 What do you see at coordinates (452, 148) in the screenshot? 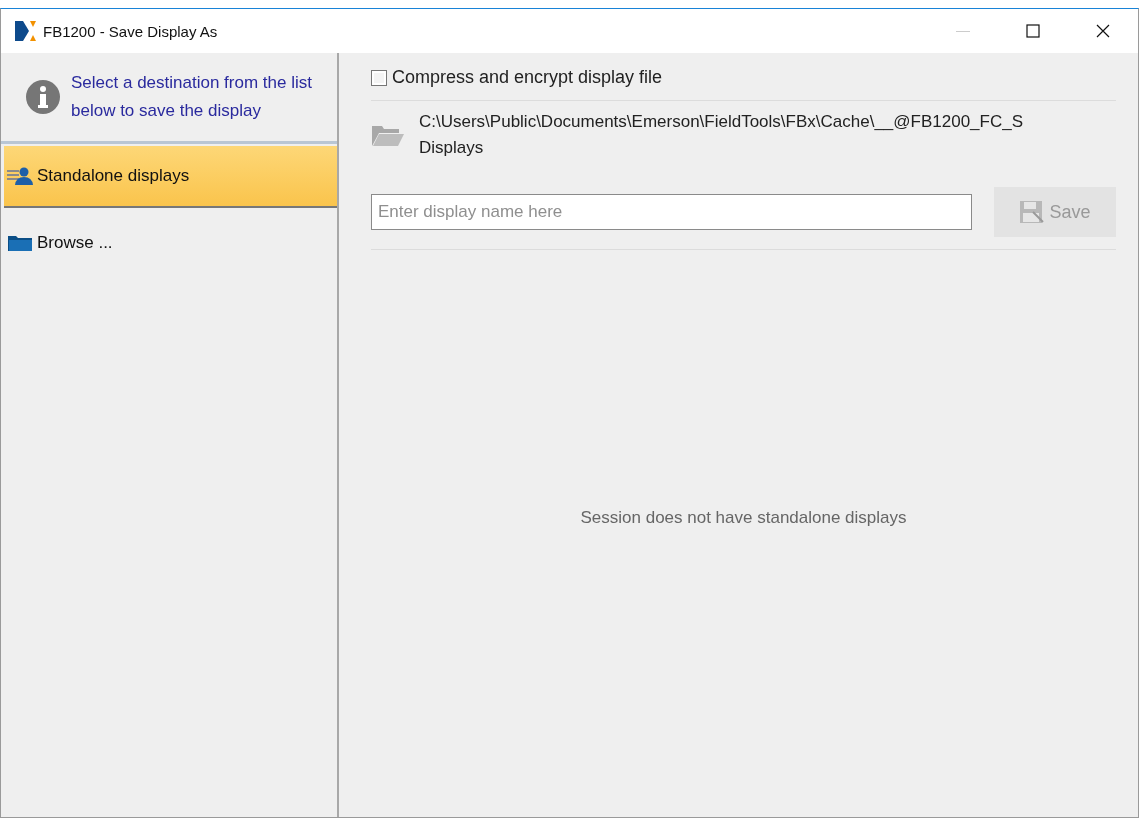
I see `folder-path-text: Displays` at bounding box center [452, 148].